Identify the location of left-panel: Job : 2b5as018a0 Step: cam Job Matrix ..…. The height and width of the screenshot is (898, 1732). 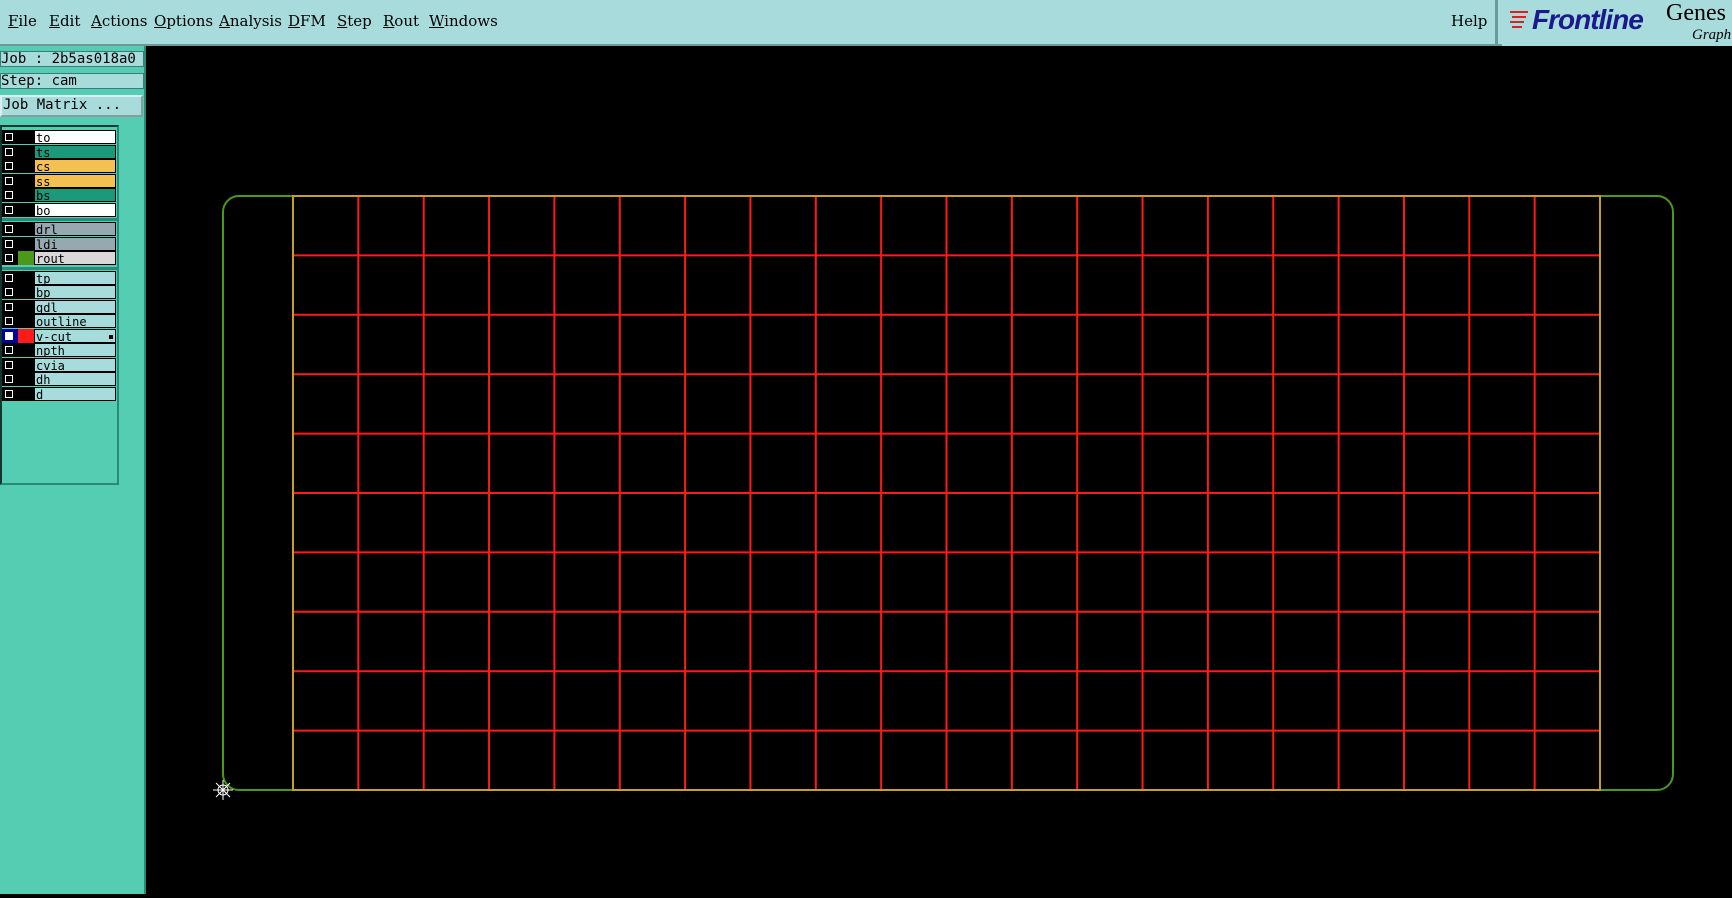
(73, 470).